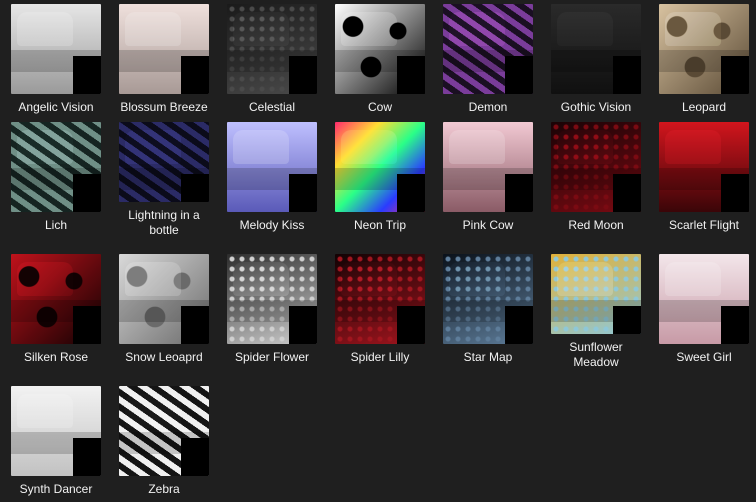 This screenshot has width=756, height=502. I want to click on texture-tile: Leopard, so click(704, 60).